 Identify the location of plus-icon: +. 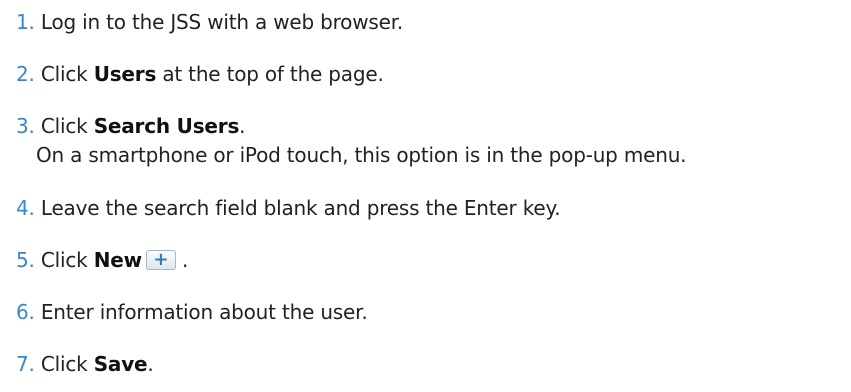
(161, 259).